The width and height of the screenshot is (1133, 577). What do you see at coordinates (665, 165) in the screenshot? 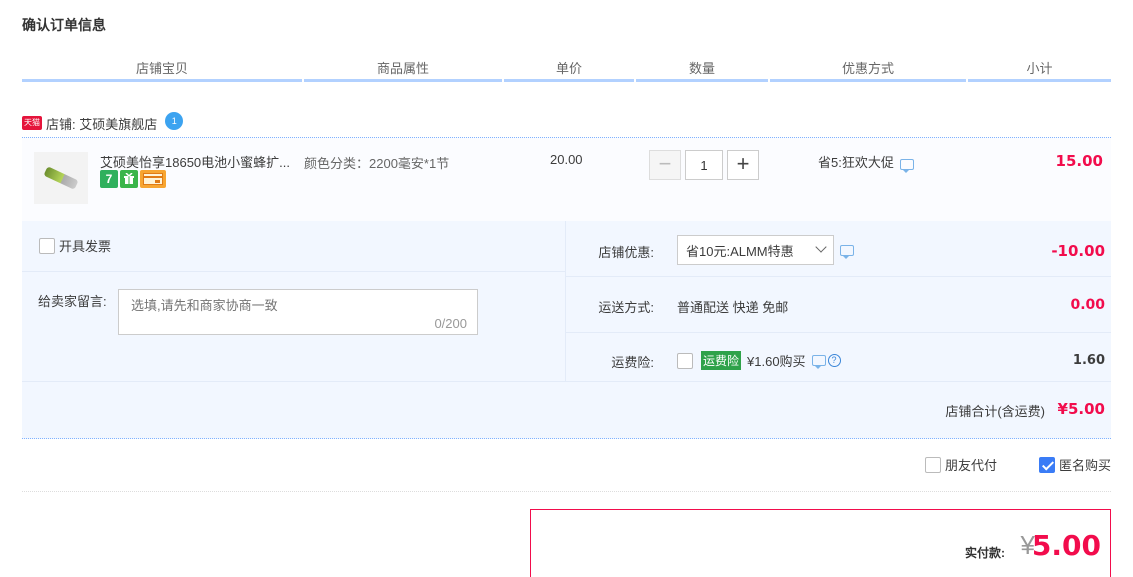
I see `quantity-decrease-button: −` at bounding box center [665, 165].